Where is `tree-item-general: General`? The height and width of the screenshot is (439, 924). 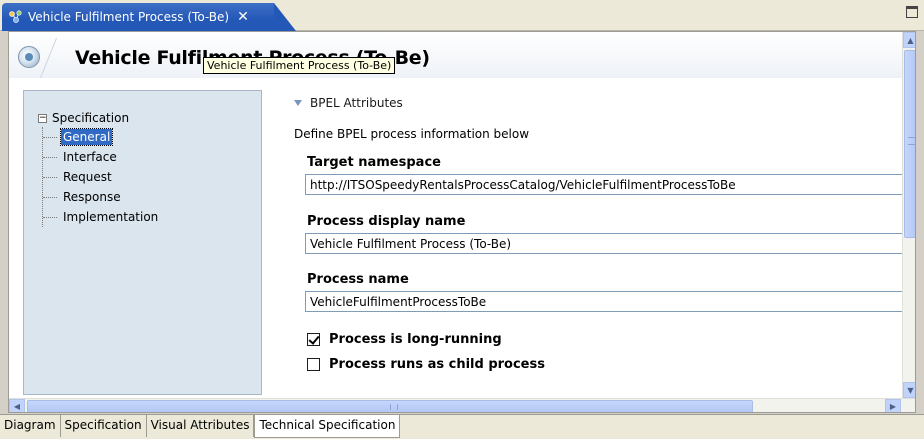
tree-item-general: General is located at coordinates (101, 137).